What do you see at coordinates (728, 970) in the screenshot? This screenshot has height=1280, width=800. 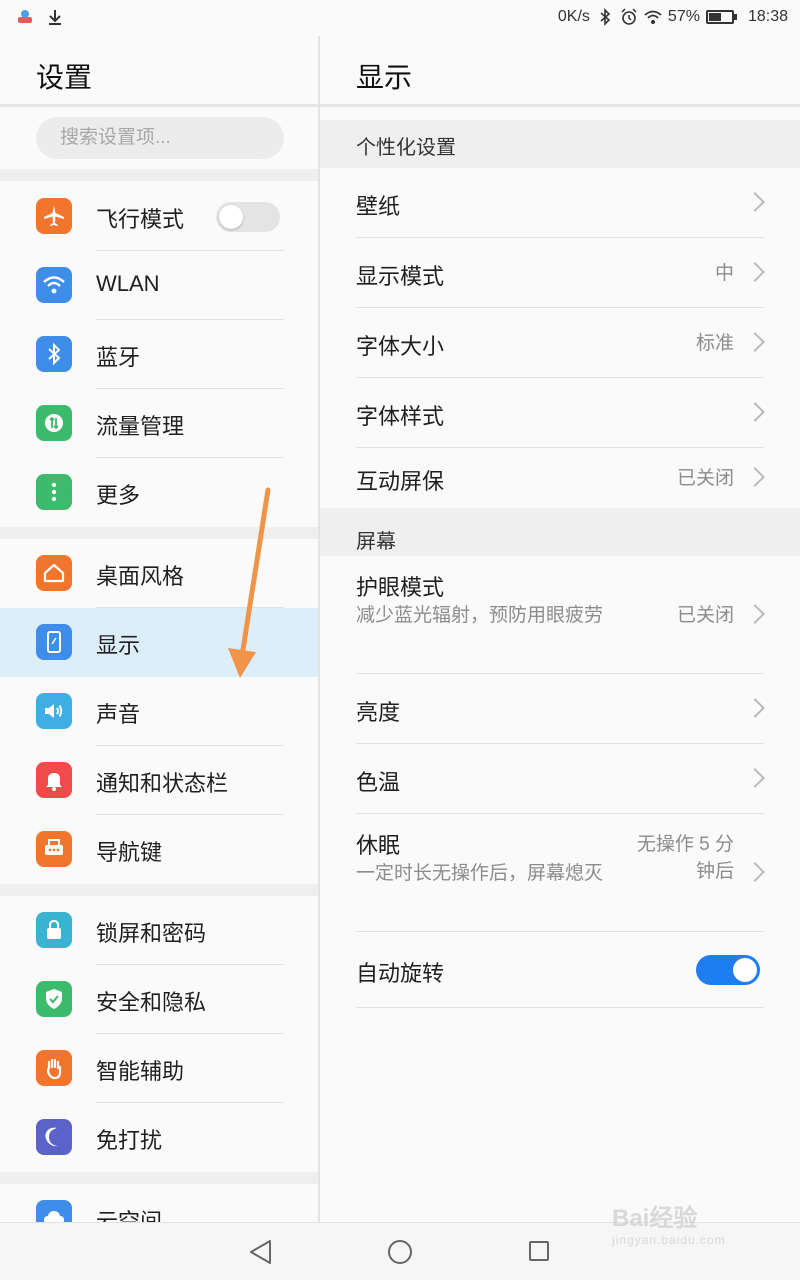 I see `auto-rotate-toggle` at bounding box center [728, 970].